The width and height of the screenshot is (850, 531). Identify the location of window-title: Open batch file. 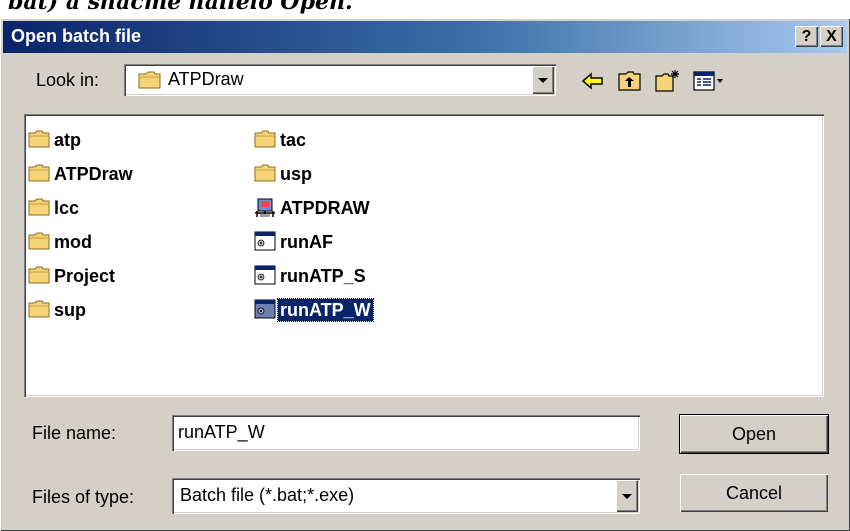
(76, 36).